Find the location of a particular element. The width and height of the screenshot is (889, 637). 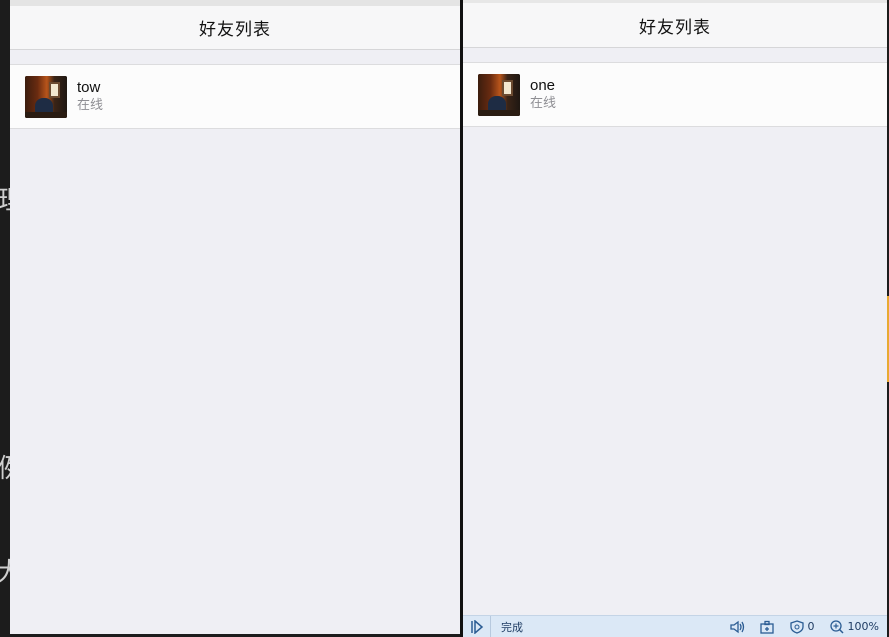

friend-list: one 在线 is located at coordinates (675, 94).